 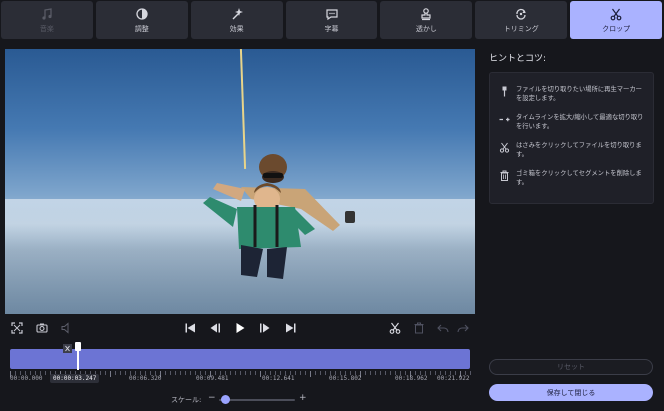 I want to click on tab-adjust: 調整, so click(x=141, y=20).